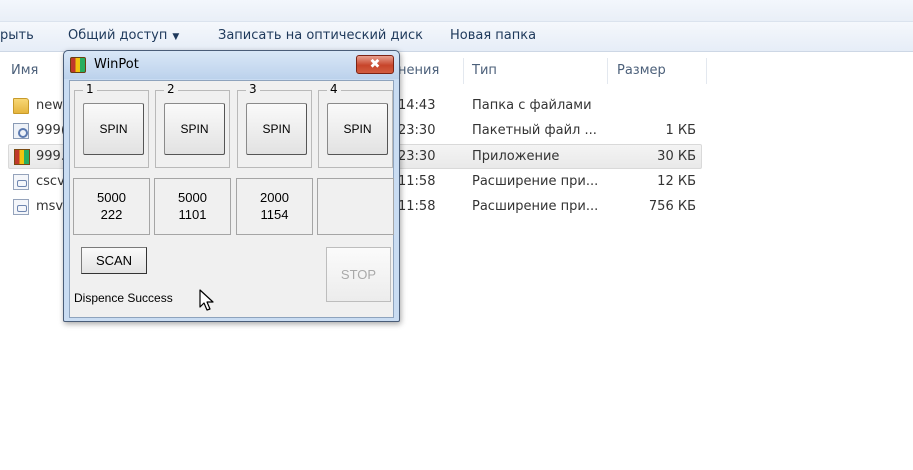  Describe the element at coordinates (17, 35) in the screenshot. I see `open-button: рыть` at that location.